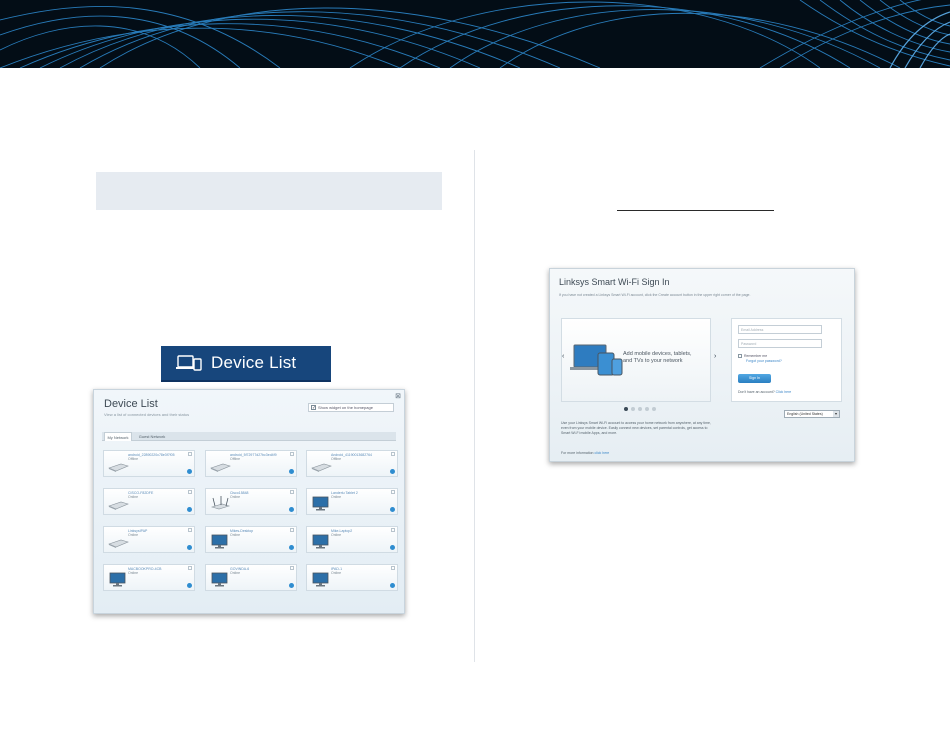  I want to click on more-info-text: For more information, so click(577, 453).